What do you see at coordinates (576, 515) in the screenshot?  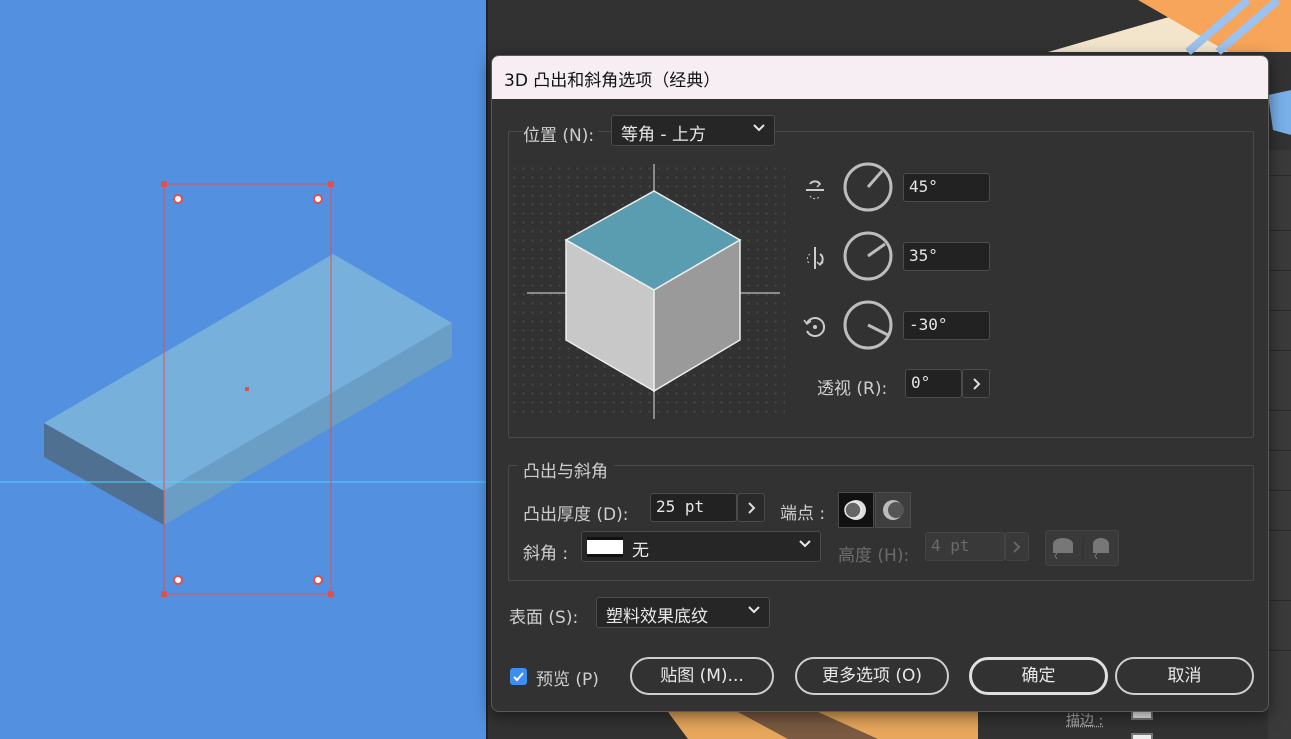 I see `extrude-depth-label: 凸出厚度 (D):` at bounding box center [576, 515].